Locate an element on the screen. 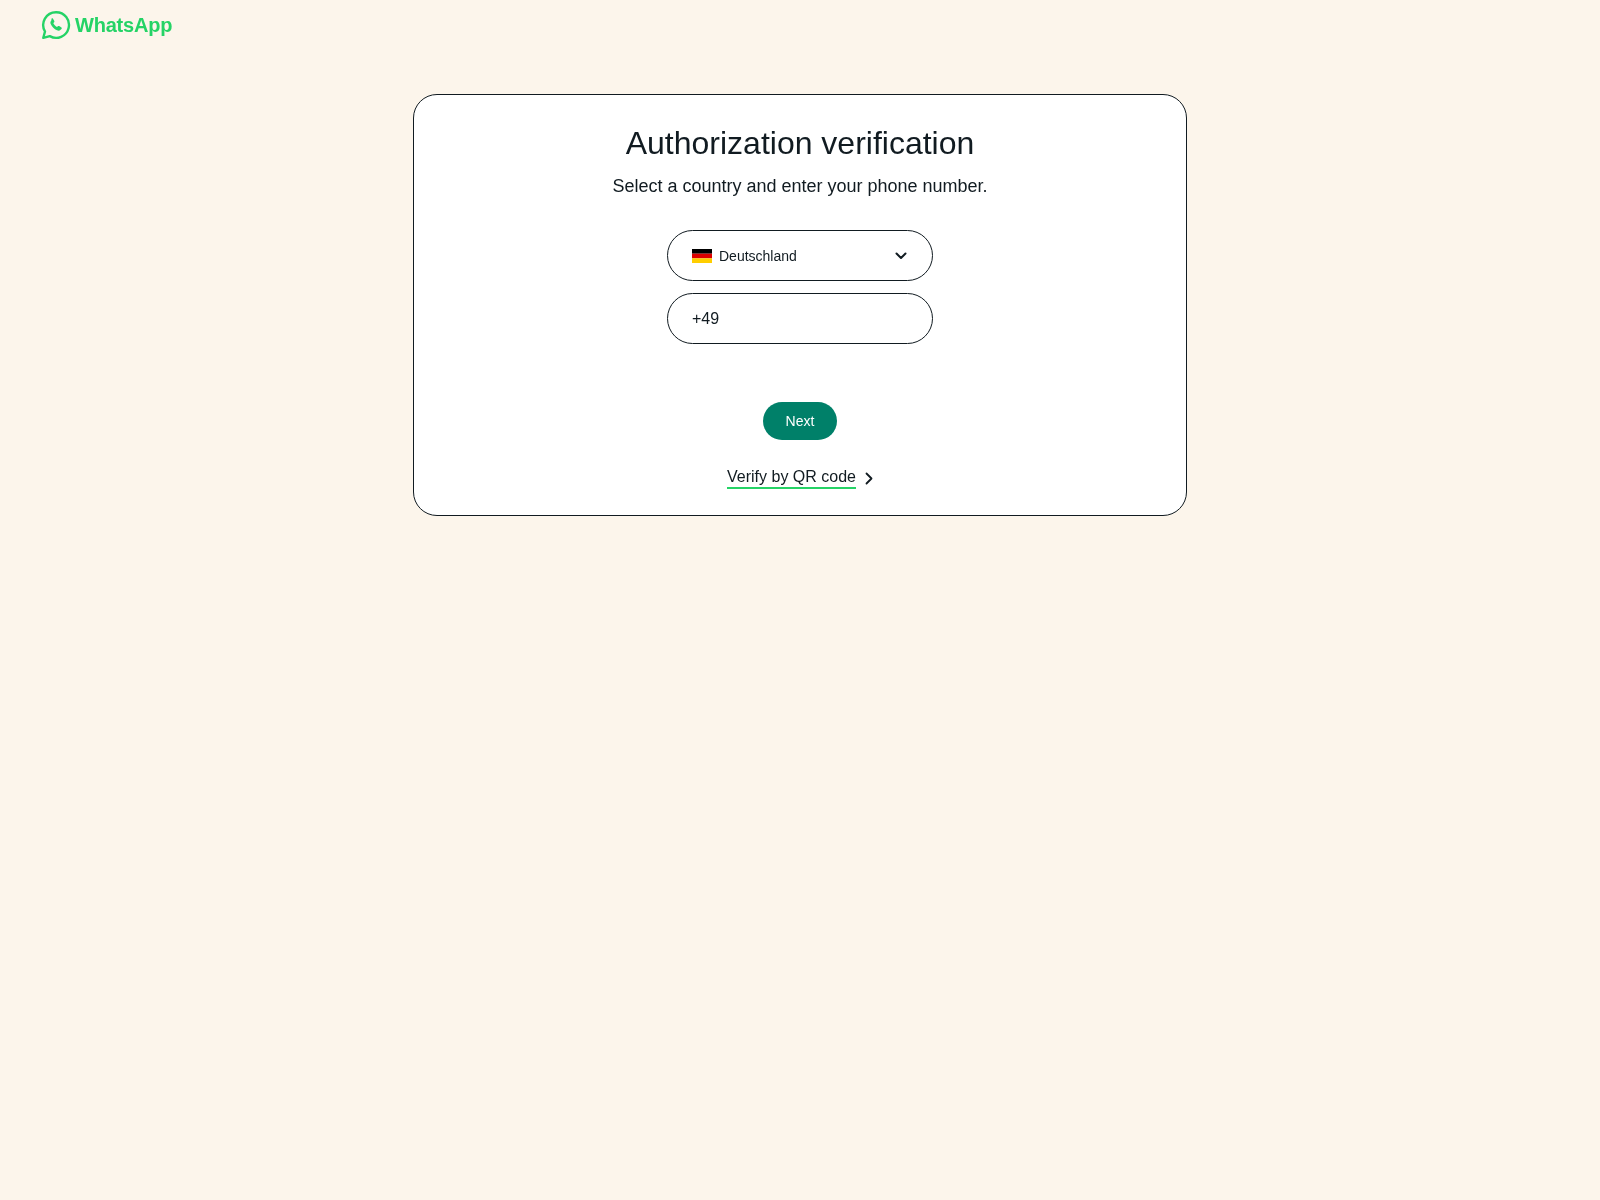 This screenshot has height=1200, width=1600. country-select: Deutschland is located at coordinates (800, 255).